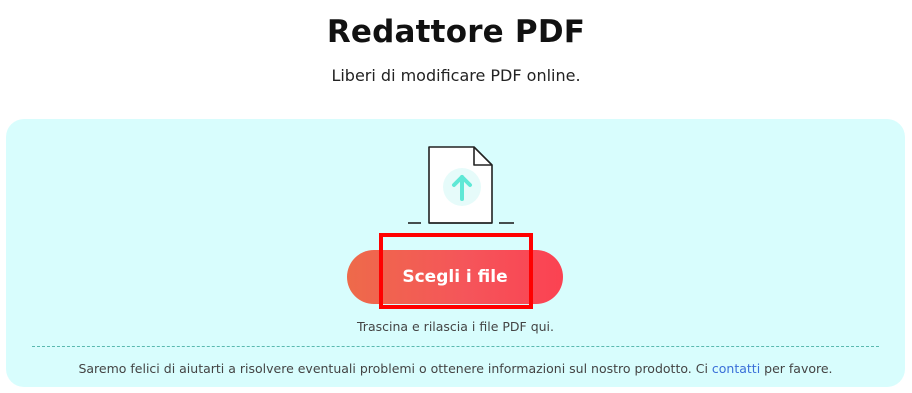  Describe the element at coordinates (455, 326) in the screenshot. I see `drag-drop-hint: Trascina e rilascia i file PDF qui.` at that location.